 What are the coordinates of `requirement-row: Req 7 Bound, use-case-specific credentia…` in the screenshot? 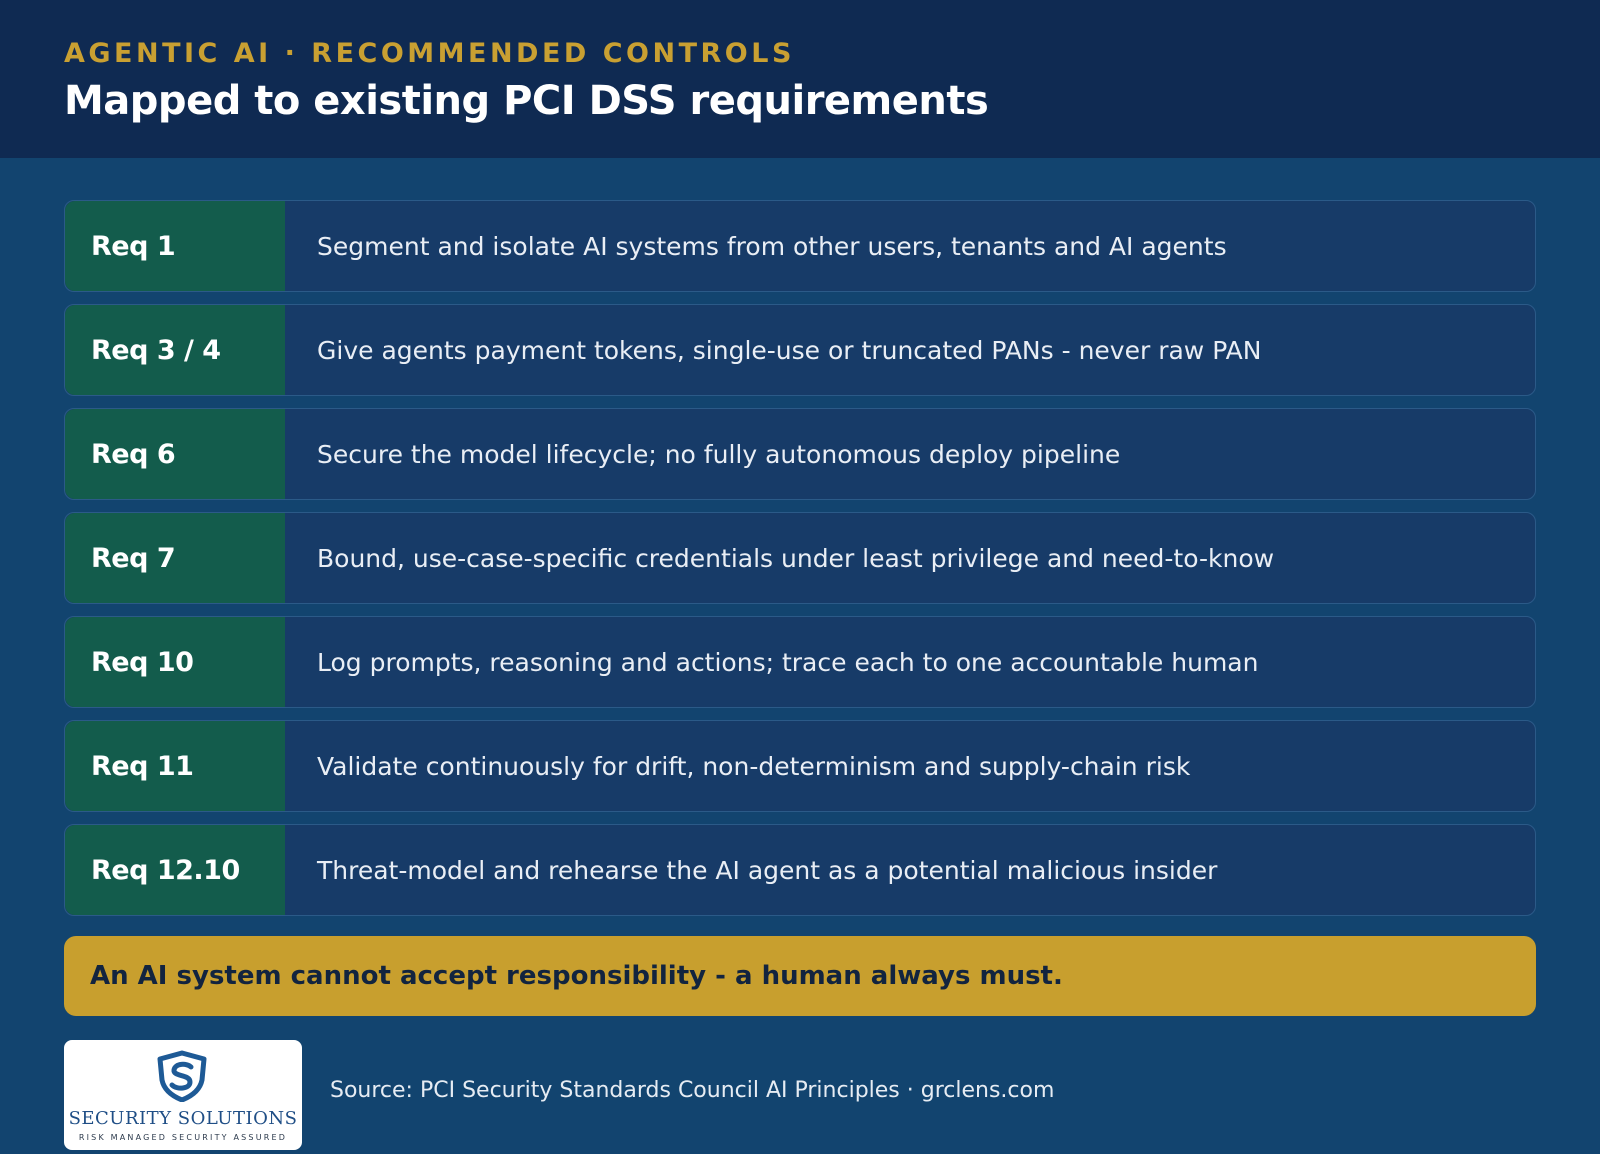 It's located at (800, 558).